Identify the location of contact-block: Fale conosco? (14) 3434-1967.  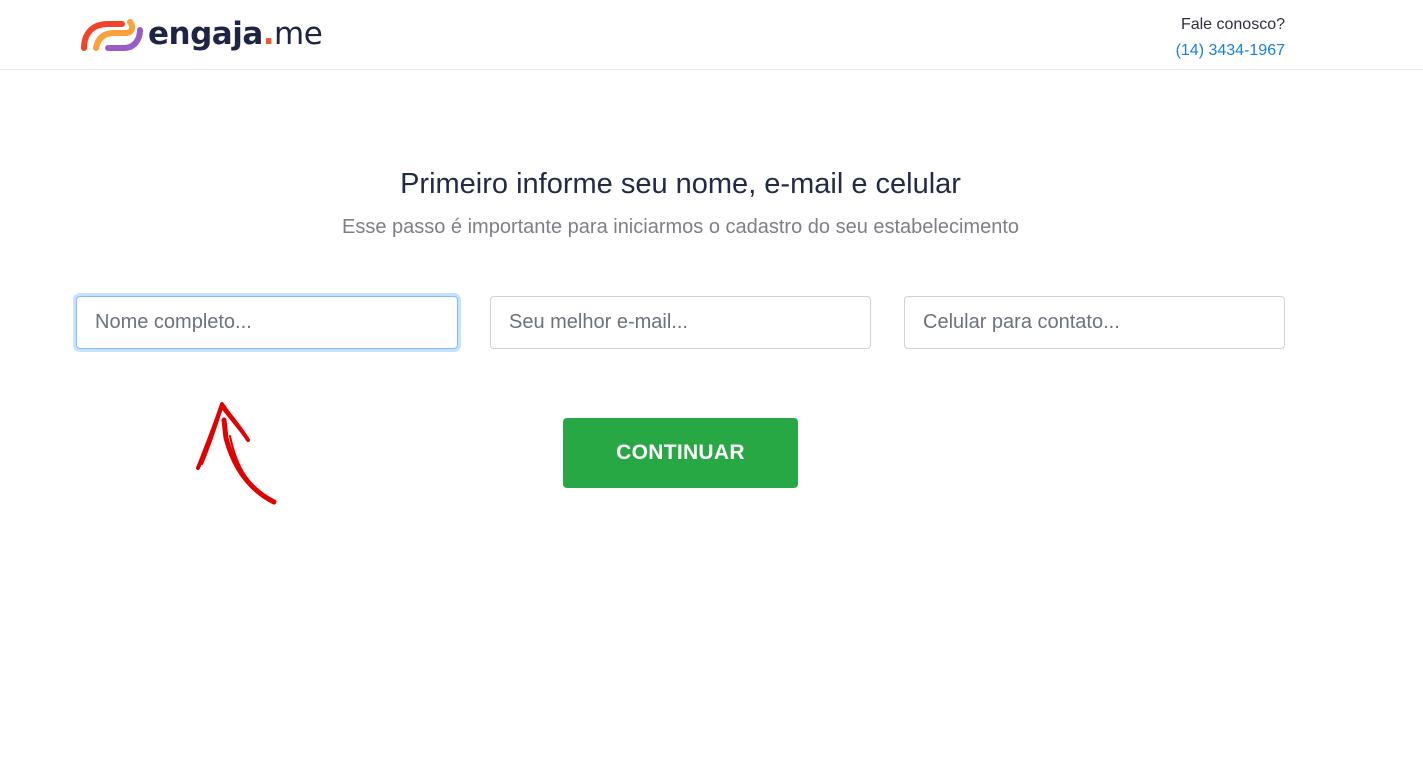
(1230, 38).